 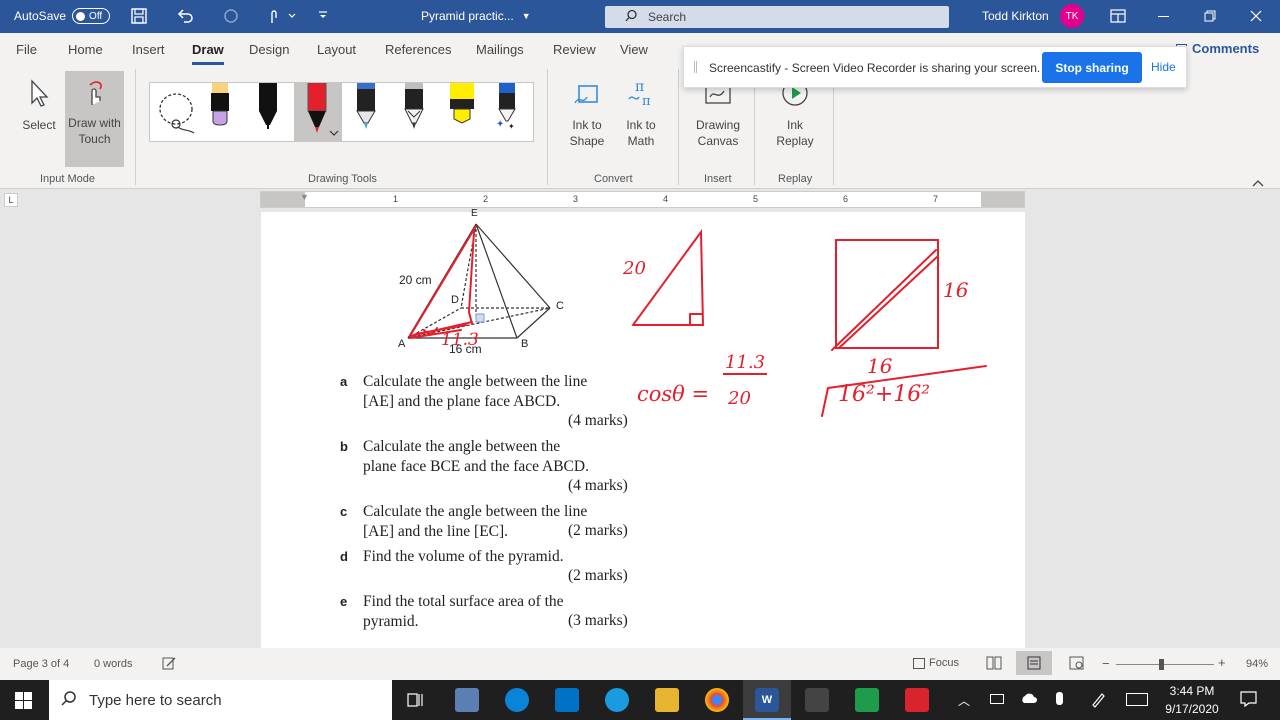 I want to click on collapse-ribbon-icon, so click(x=1258, y=182).